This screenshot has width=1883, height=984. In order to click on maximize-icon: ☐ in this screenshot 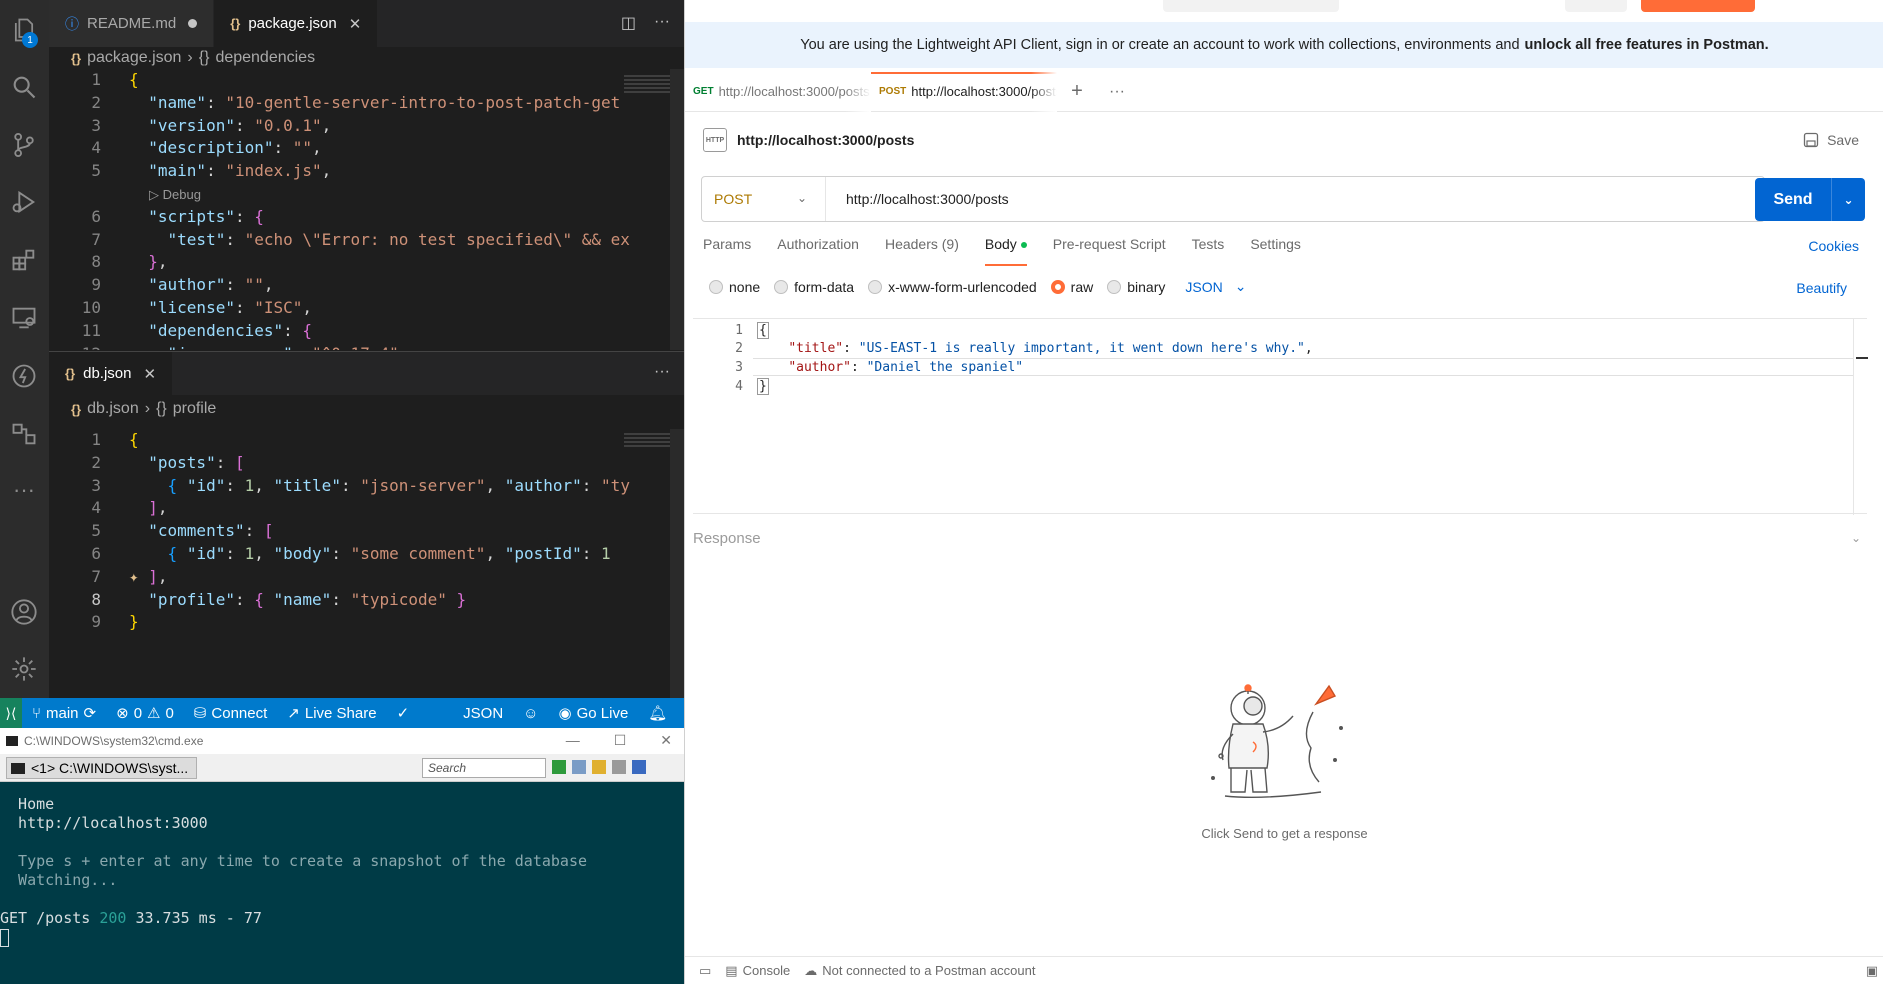, I will do `click(620, 740)`.